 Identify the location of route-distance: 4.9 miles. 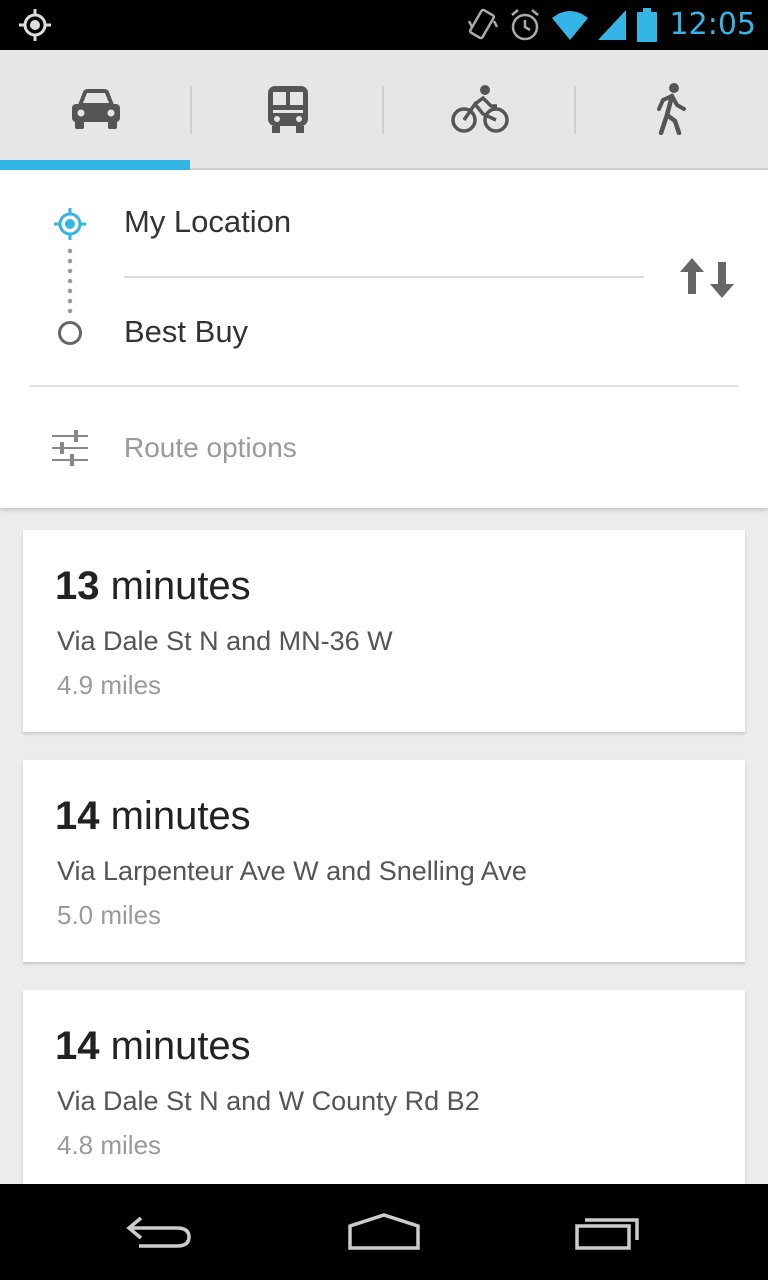
(109, 685).